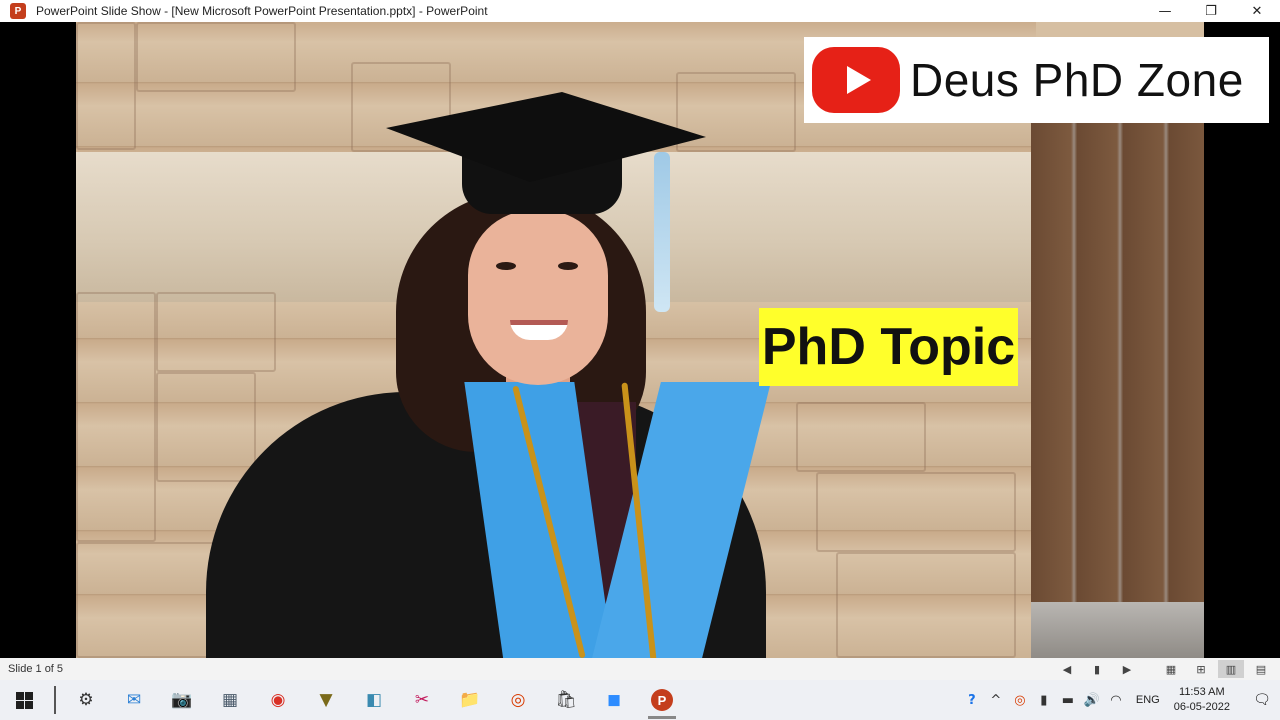 The width and height of the screenshot is (1280, 720). Describe the element at coordinates (996, 700) in the screenshot. I see `show-hidden-icons-chevron-icon: ^` at that location.